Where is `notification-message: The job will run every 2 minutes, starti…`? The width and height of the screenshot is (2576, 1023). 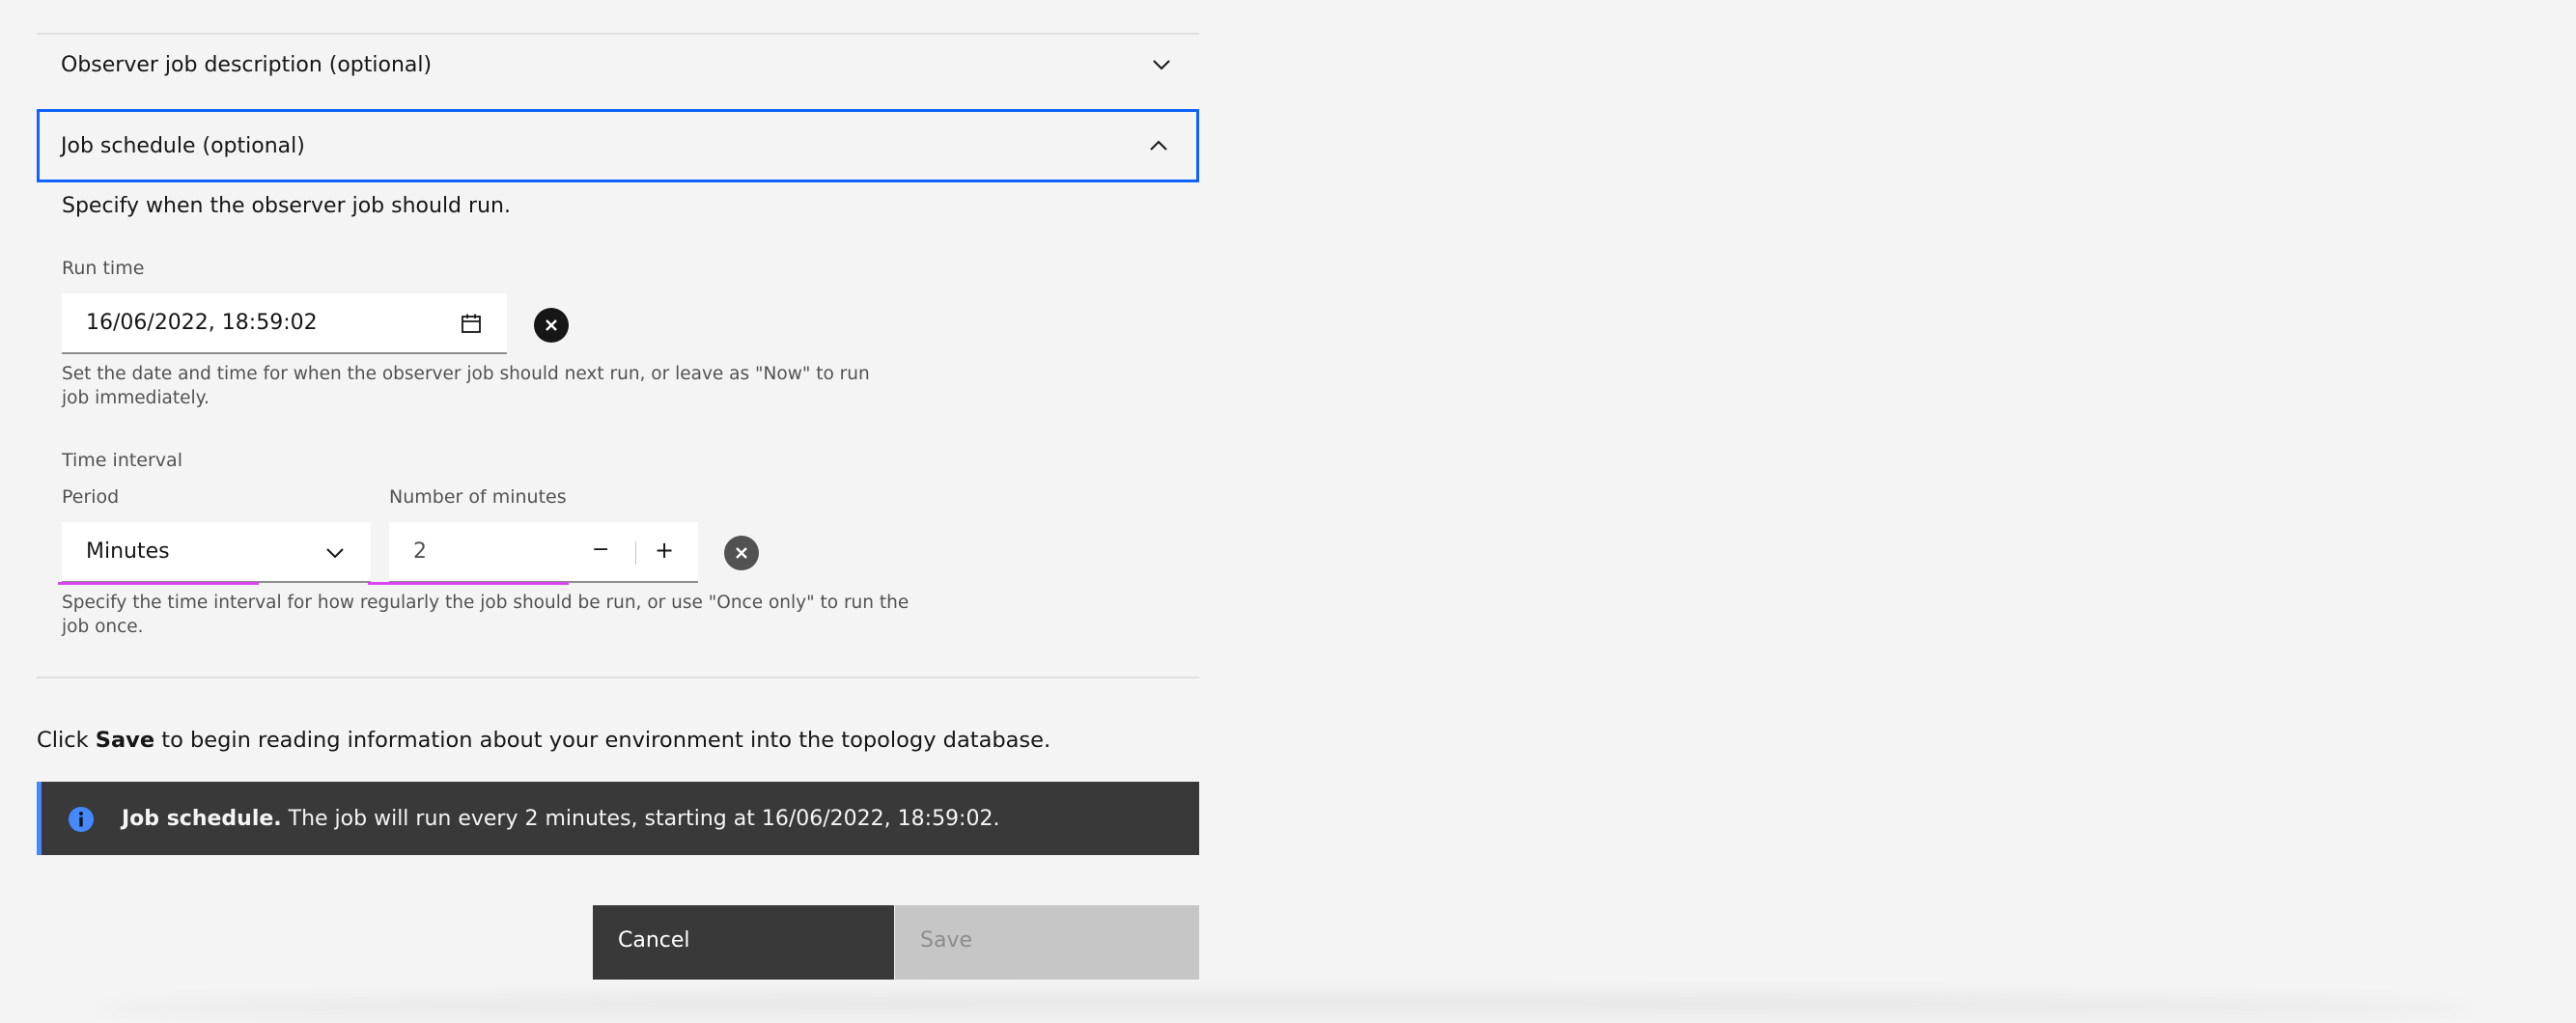
notification-message: The job will run every 2 minutes, starti… is located at coordinates (641, 818).